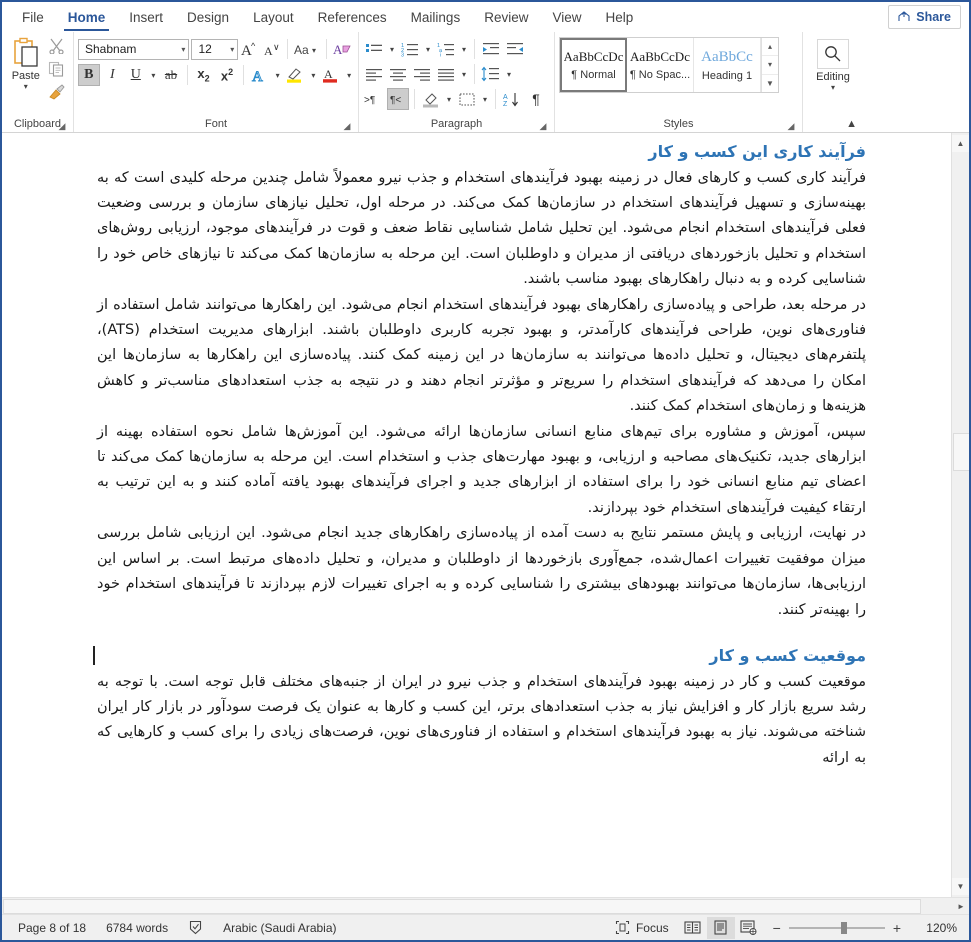 The height and width of the screenshot is (942, 971). Describe the element at coordinates (937, 928) in the screenshot. I see `zoom-level: 120%` at that location.